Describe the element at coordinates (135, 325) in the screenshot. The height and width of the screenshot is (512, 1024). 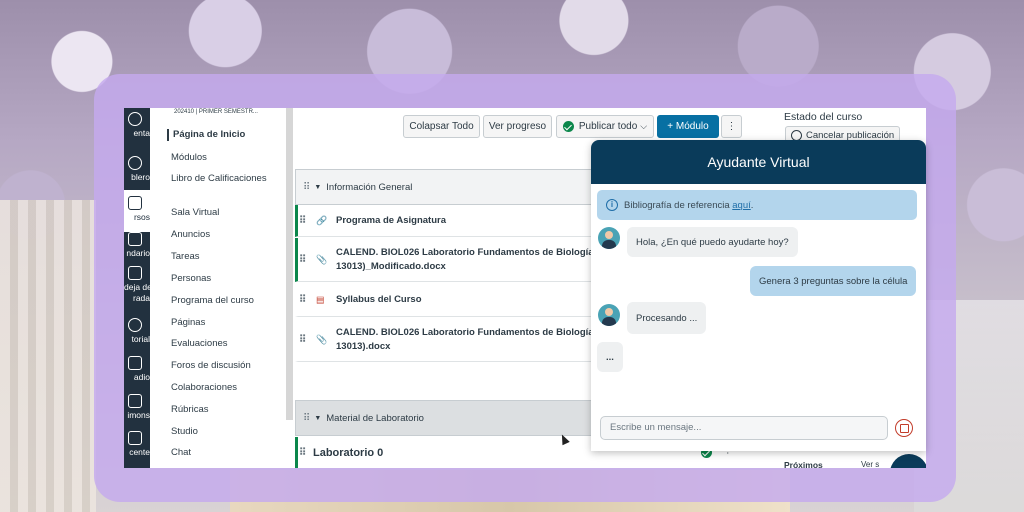
I see `history-icon` at that location.